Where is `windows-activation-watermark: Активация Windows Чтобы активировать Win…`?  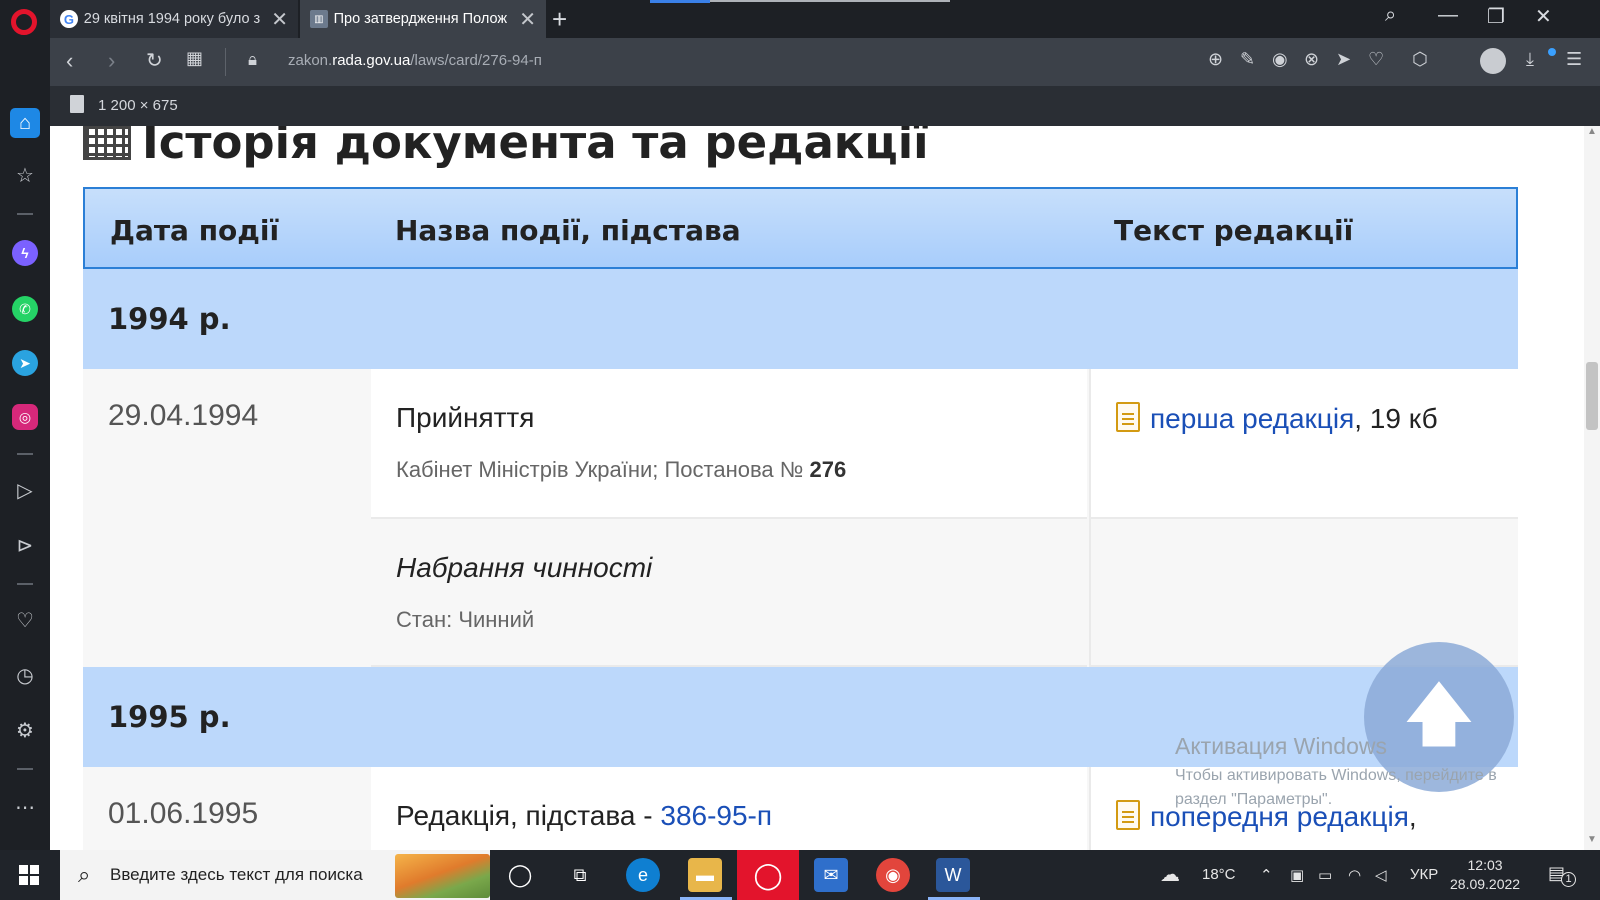
windows-activation-watermark: Активация Windows Чтобы активировать Win… is located at coordinates (1385, 772).